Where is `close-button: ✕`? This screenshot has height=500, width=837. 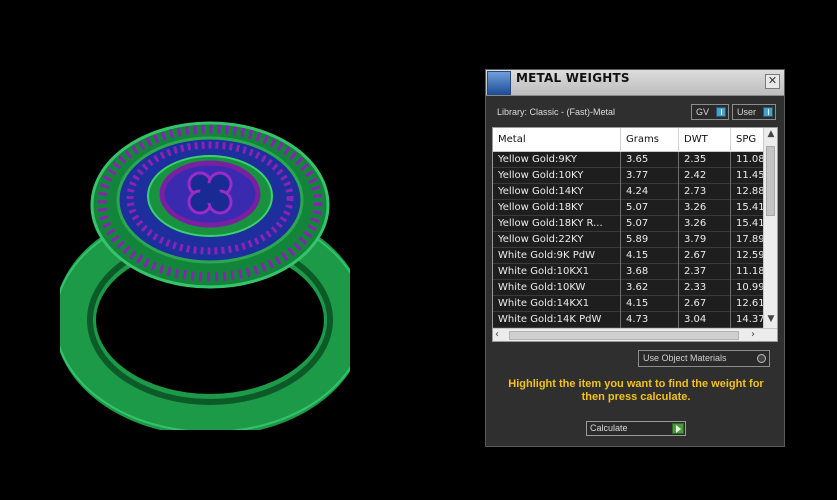 close-button: ✕ is located at coordinates (772, 81).